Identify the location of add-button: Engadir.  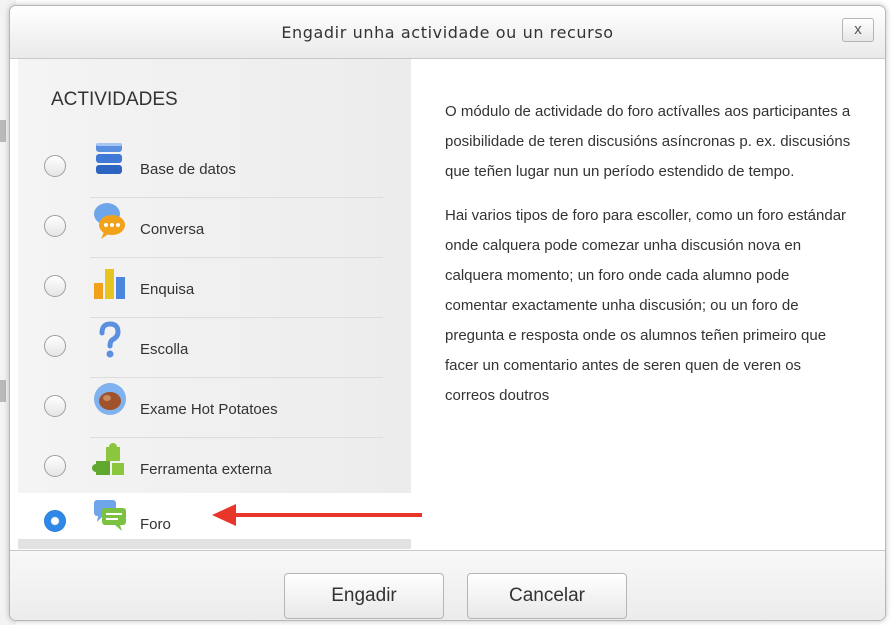
(364, 596).